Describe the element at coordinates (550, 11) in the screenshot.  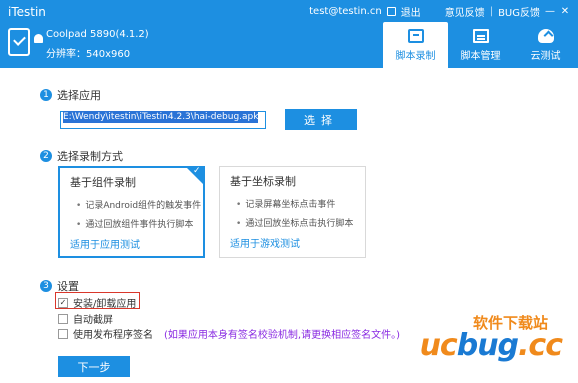
I see `minimize-icon: —` at that location.